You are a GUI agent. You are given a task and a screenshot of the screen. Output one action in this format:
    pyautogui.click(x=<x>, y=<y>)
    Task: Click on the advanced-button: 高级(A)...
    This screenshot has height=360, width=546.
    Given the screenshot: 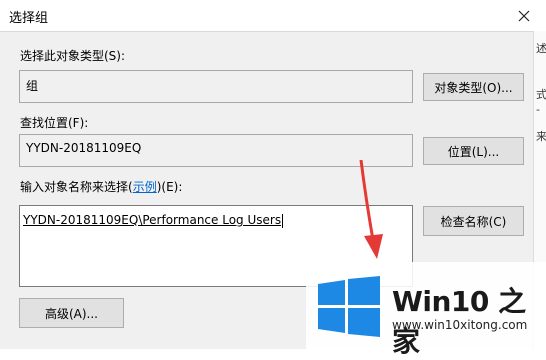 What is the action you would take?
    pyautogui.click(x=71, y=313)
    